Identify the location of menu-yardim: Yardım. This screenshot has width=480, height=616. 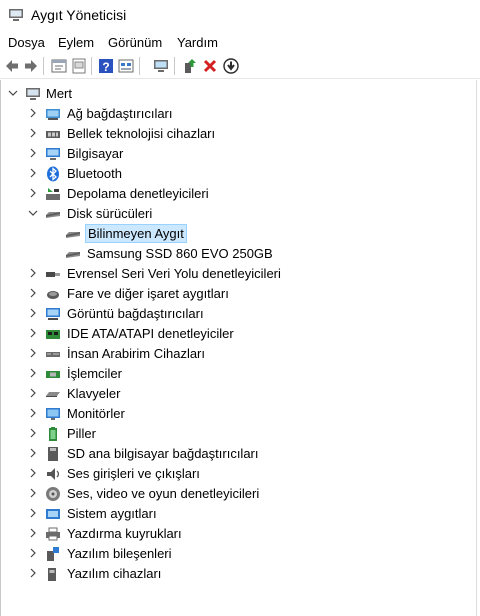
(197, 42).